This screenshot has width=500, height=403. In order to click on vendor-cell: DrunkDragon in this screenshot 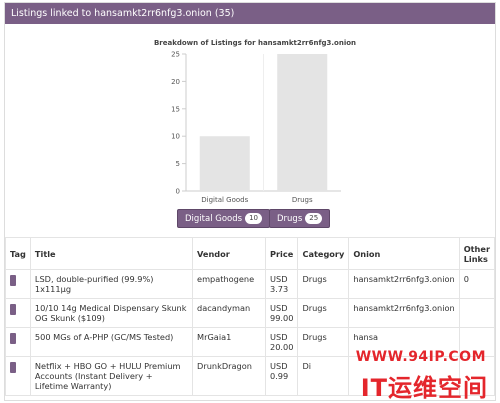, I will do `click(229, 376)`.